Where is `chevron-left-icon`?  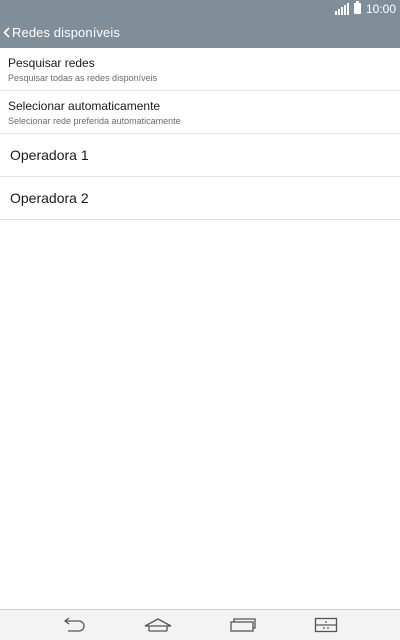 chevron-left-icon is located at coordinates (6, 33).